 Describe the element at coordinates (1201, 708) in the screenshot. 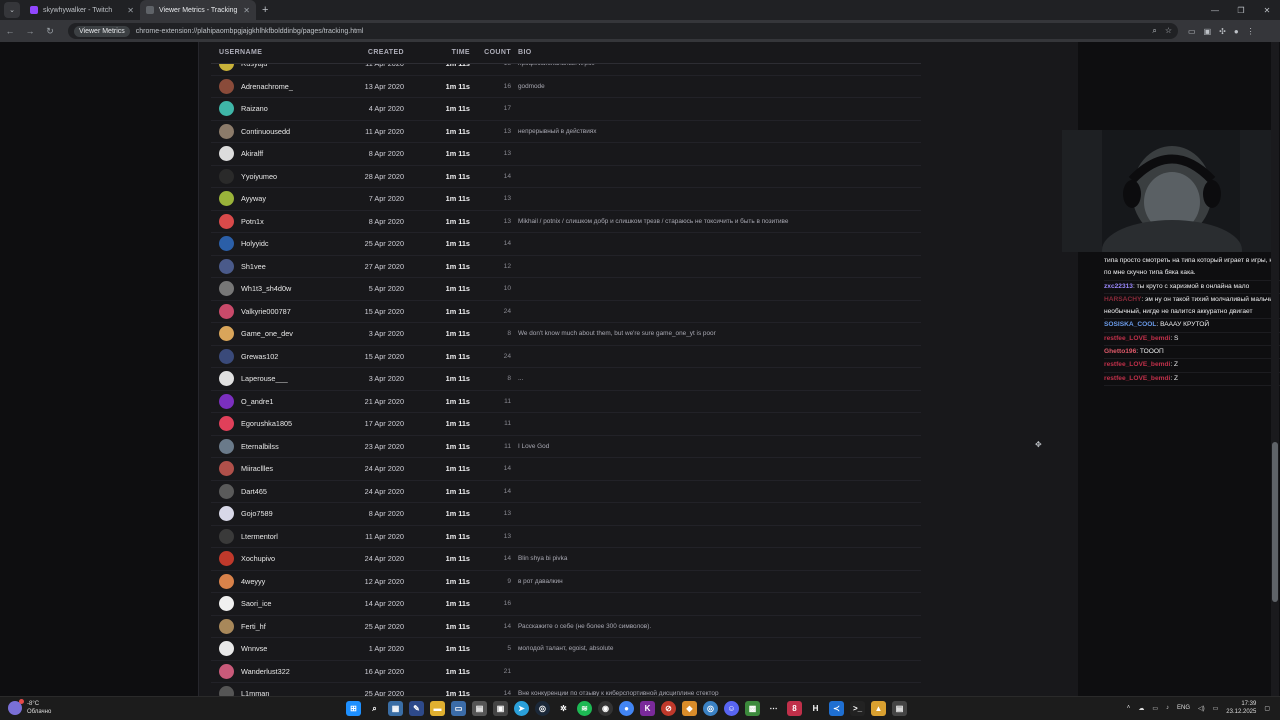

I see `volume-icon: ◁)` at that location.